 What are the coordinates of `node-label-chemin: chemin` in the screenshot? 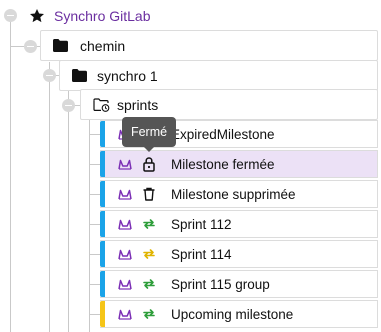 It's located at (103, 45).